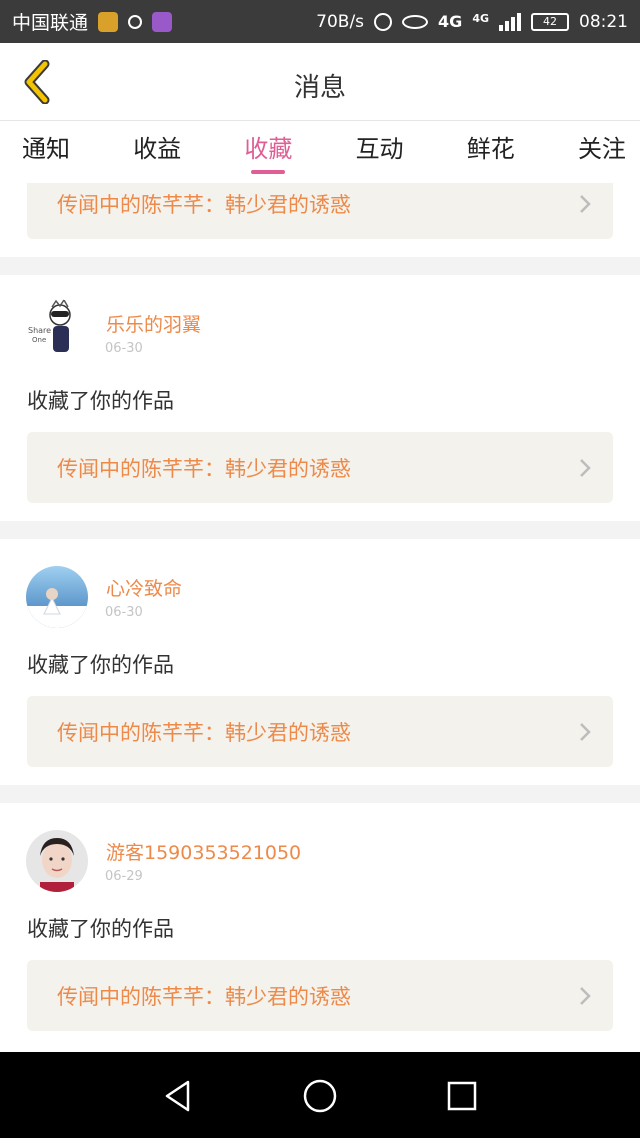 Image resolution: width=640 pixels, height=1138 pixels. I want to click on tab-earnings: 收益, so click(157, 152).